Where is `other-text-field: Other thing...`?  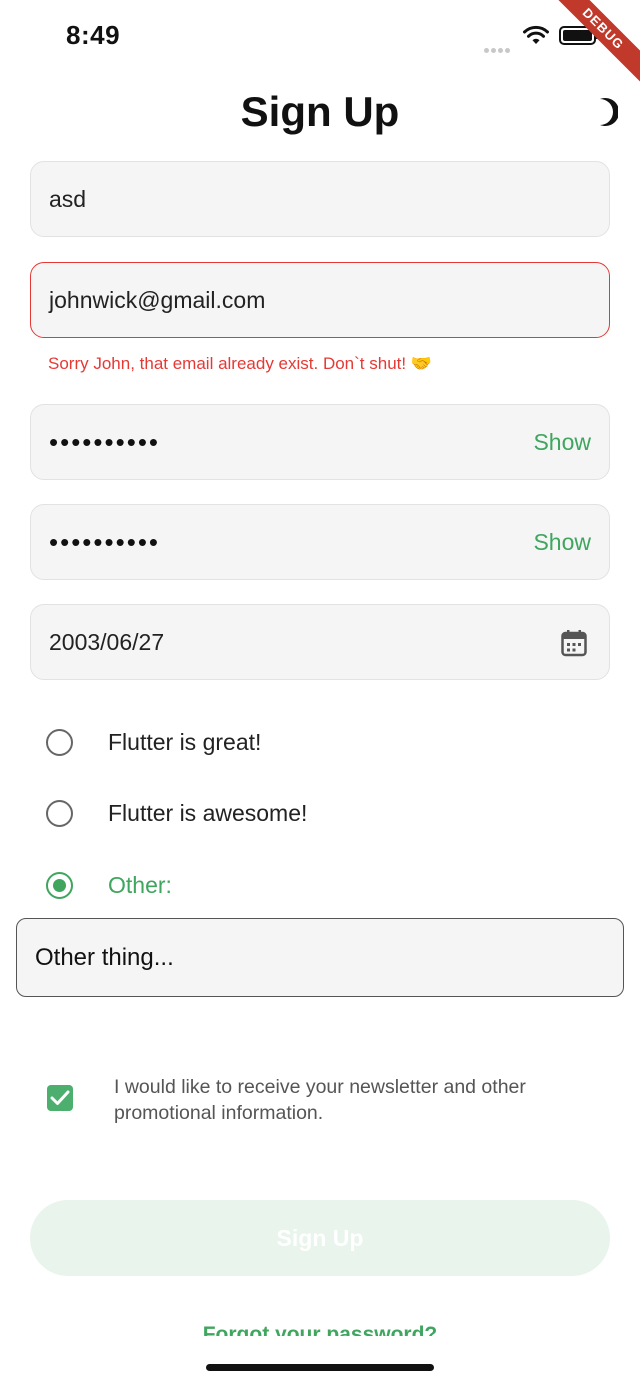 other-text-field: Other thing... is located at coordinates (320, 957).